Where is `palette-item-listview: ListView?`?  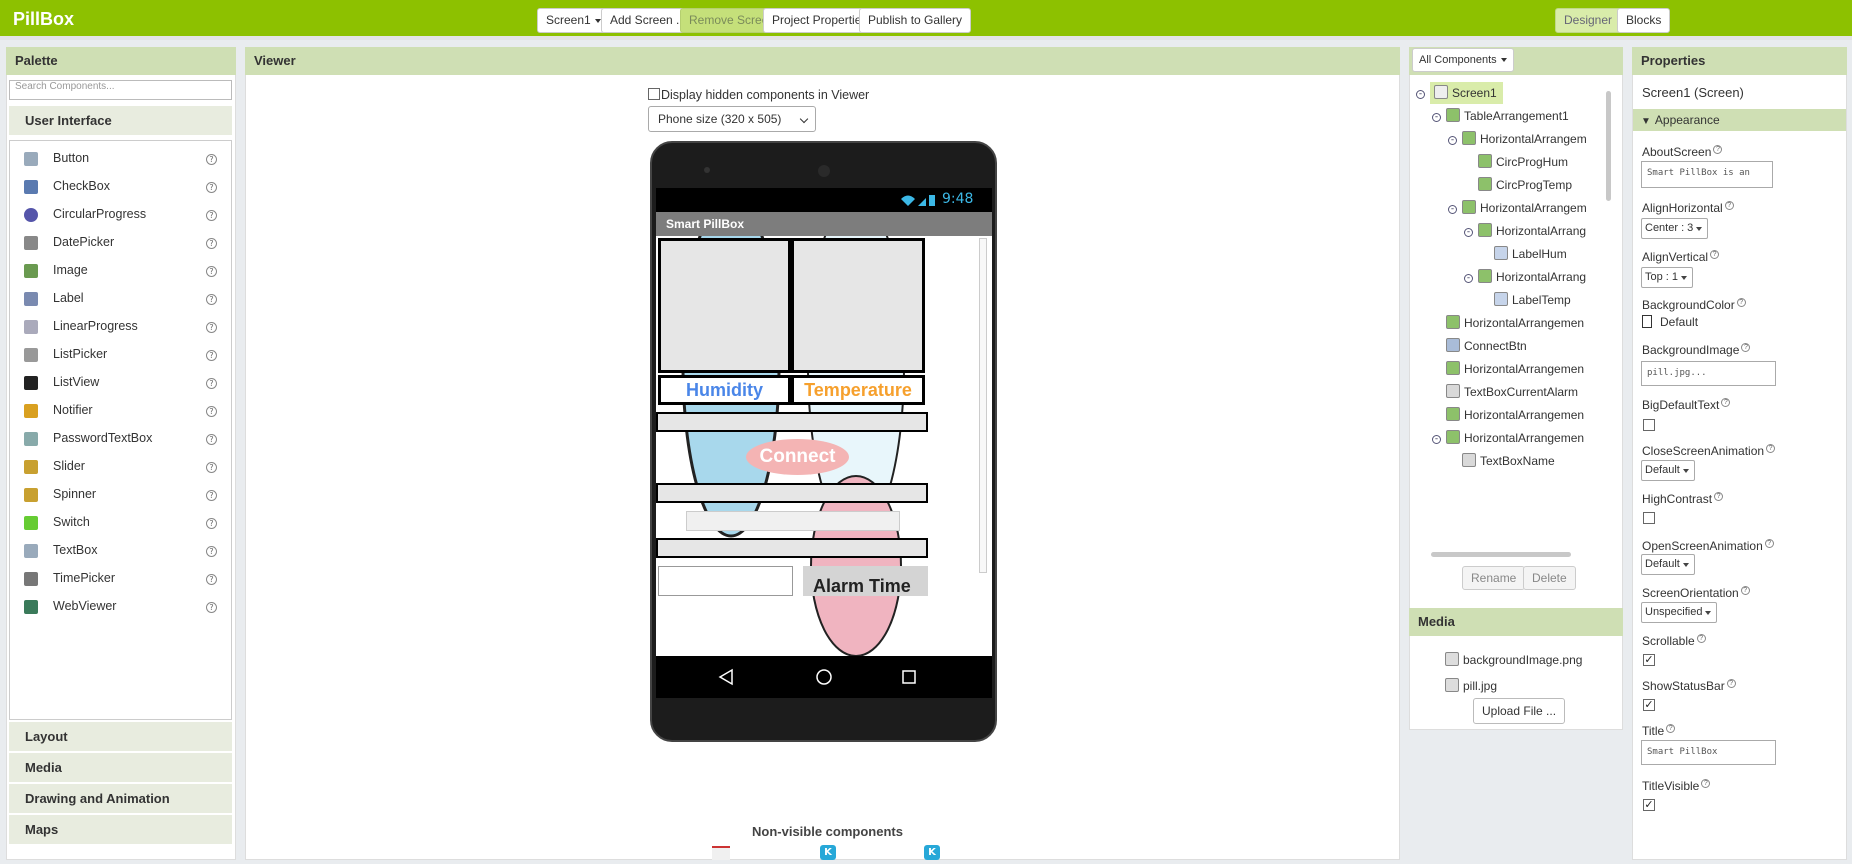
palette-item-listview: ListView? is located at coordinates (120, 383).